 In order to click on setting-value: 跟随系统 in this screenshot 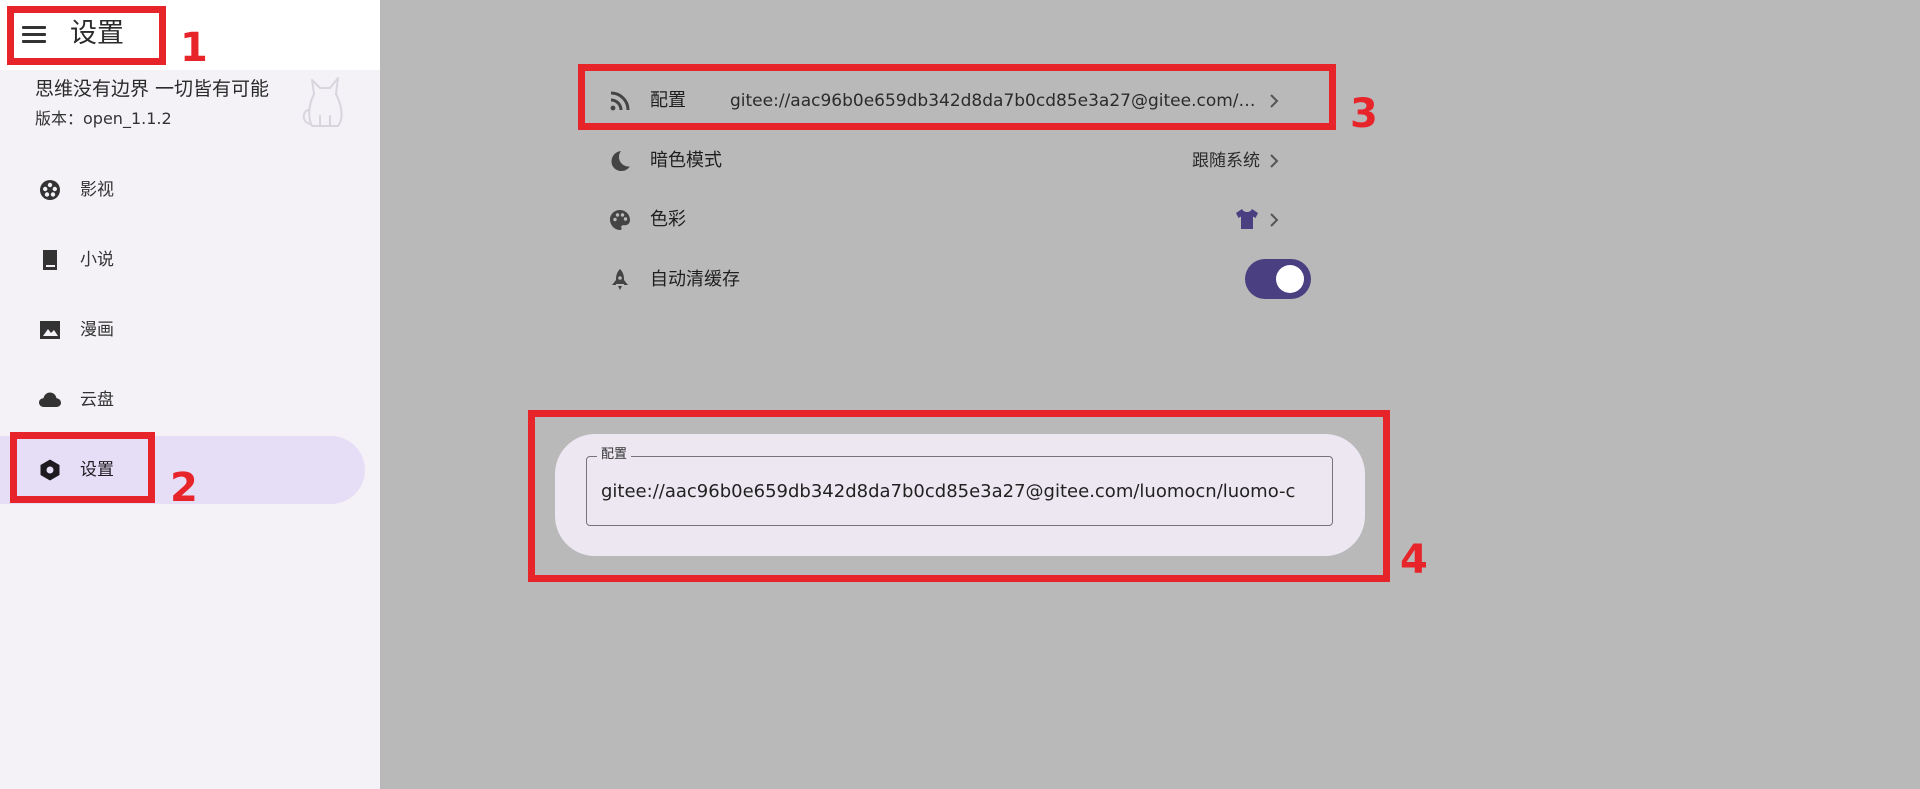, I will do `click(1226, 161)`.